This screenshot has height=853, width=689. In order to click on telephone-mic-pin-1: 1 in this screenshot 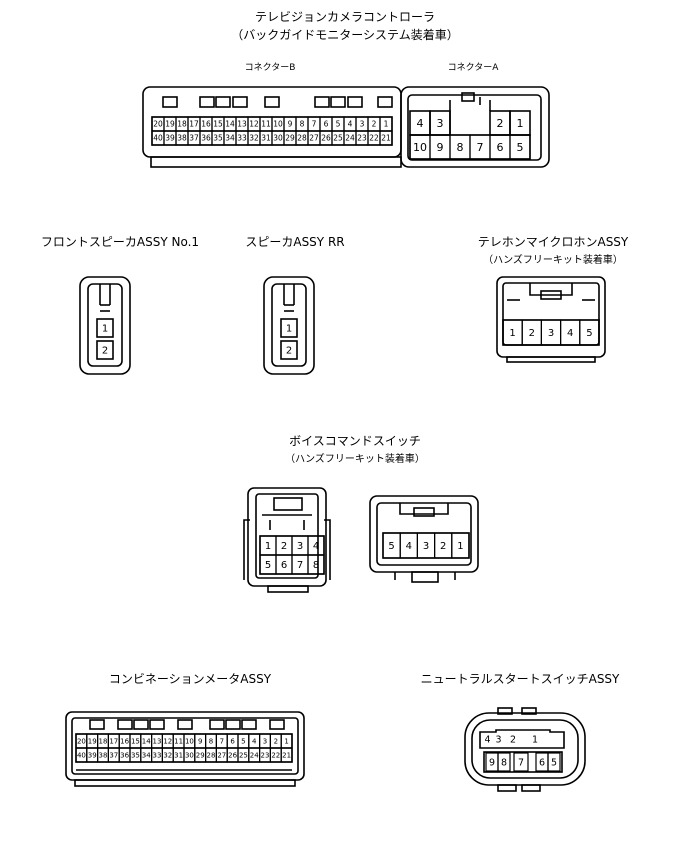, I will do `click(512, 333)`.